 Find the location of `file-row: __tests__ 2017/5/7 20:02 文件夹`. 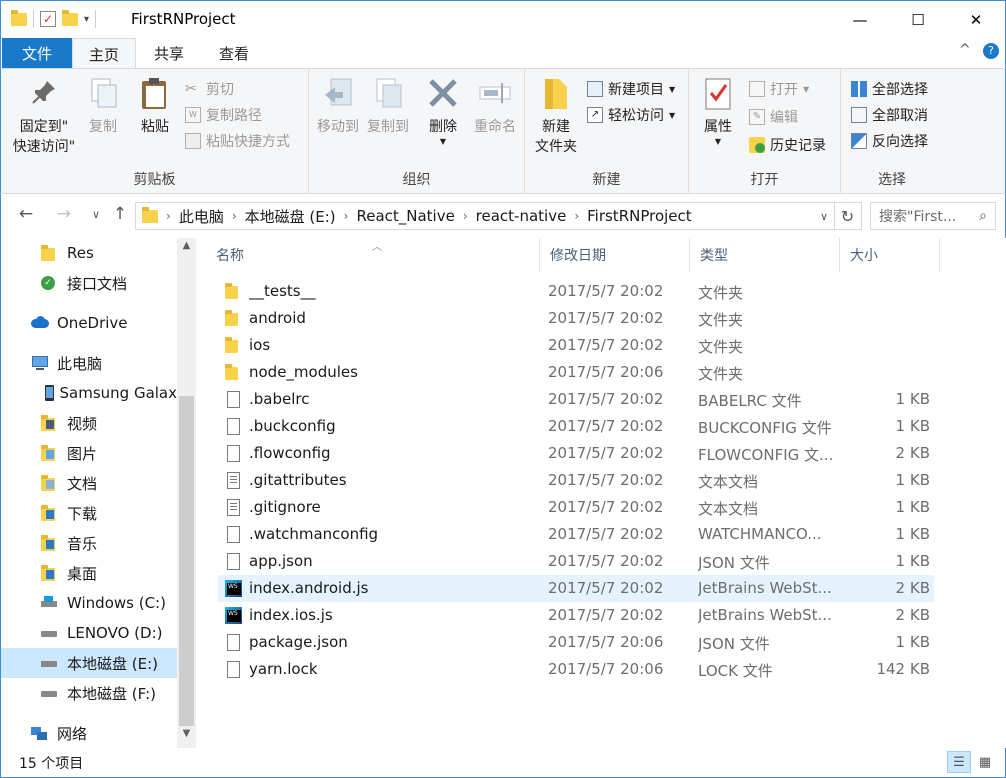

file-row: __tests__ 2017/5/7 20:02 文件夹 is located at coordinates (576, 291).